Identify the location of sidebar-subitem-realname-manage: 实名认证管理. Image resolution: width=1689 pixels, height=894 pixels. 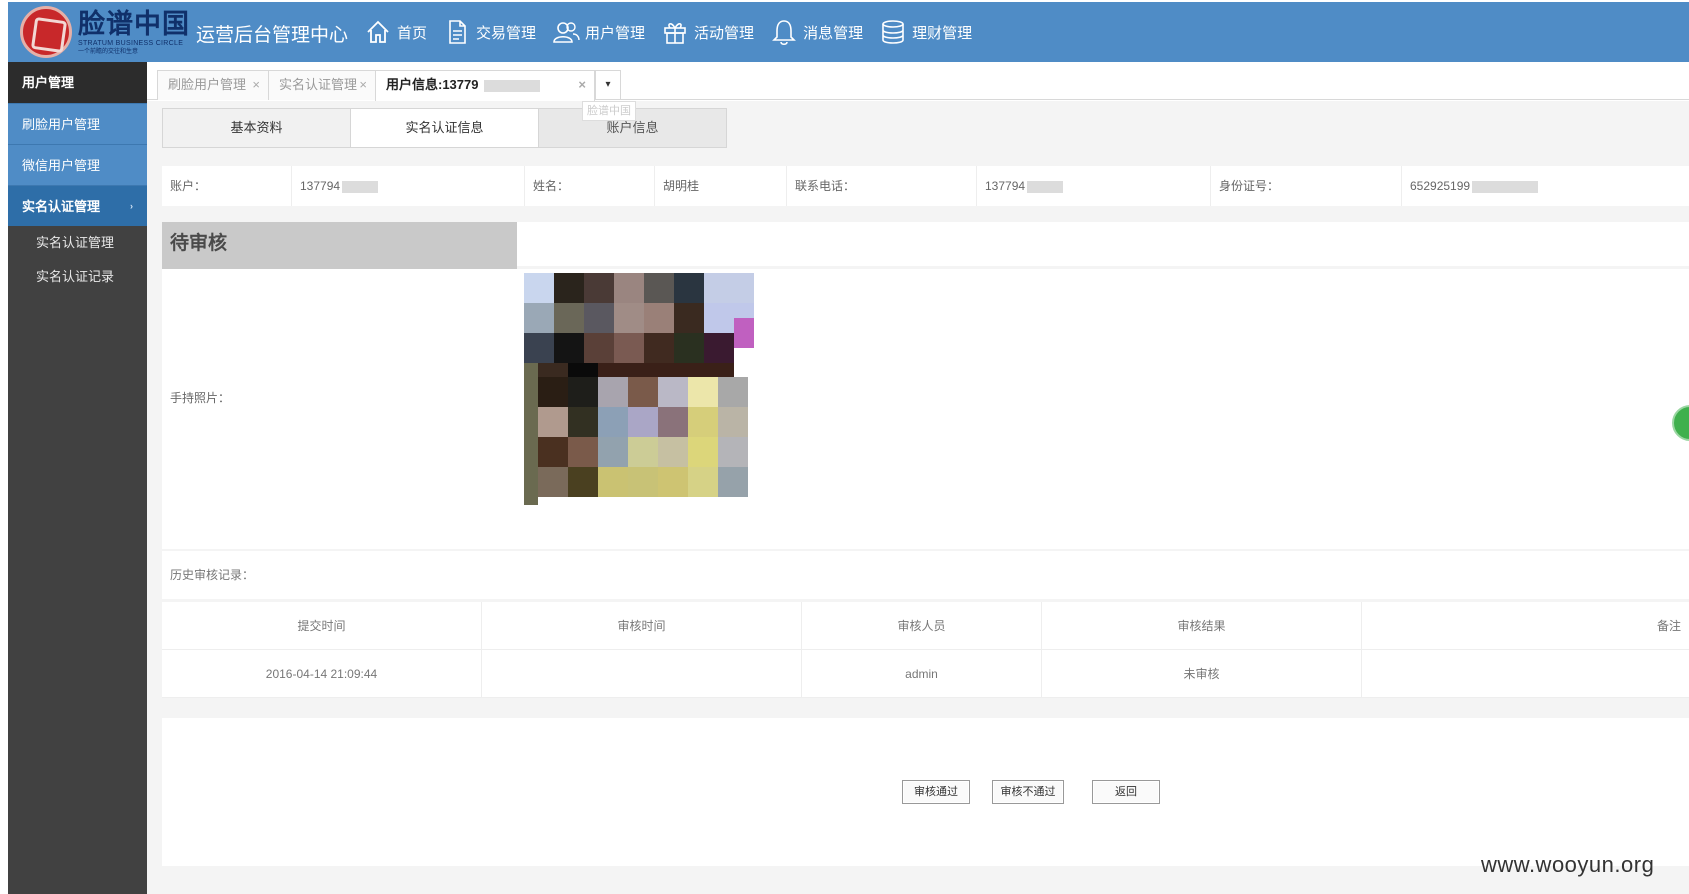
(77, 243).